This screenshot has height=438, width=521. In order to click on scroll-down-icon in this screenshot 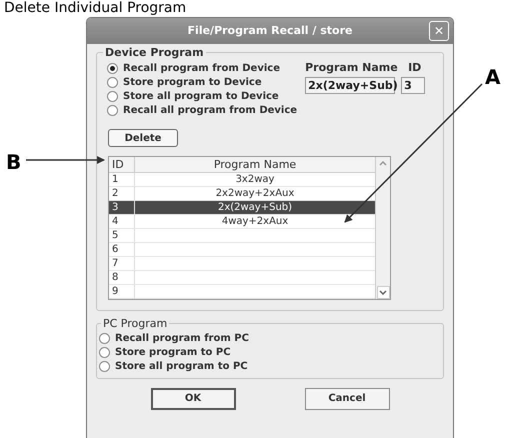, I will do `click(383, 292)`.